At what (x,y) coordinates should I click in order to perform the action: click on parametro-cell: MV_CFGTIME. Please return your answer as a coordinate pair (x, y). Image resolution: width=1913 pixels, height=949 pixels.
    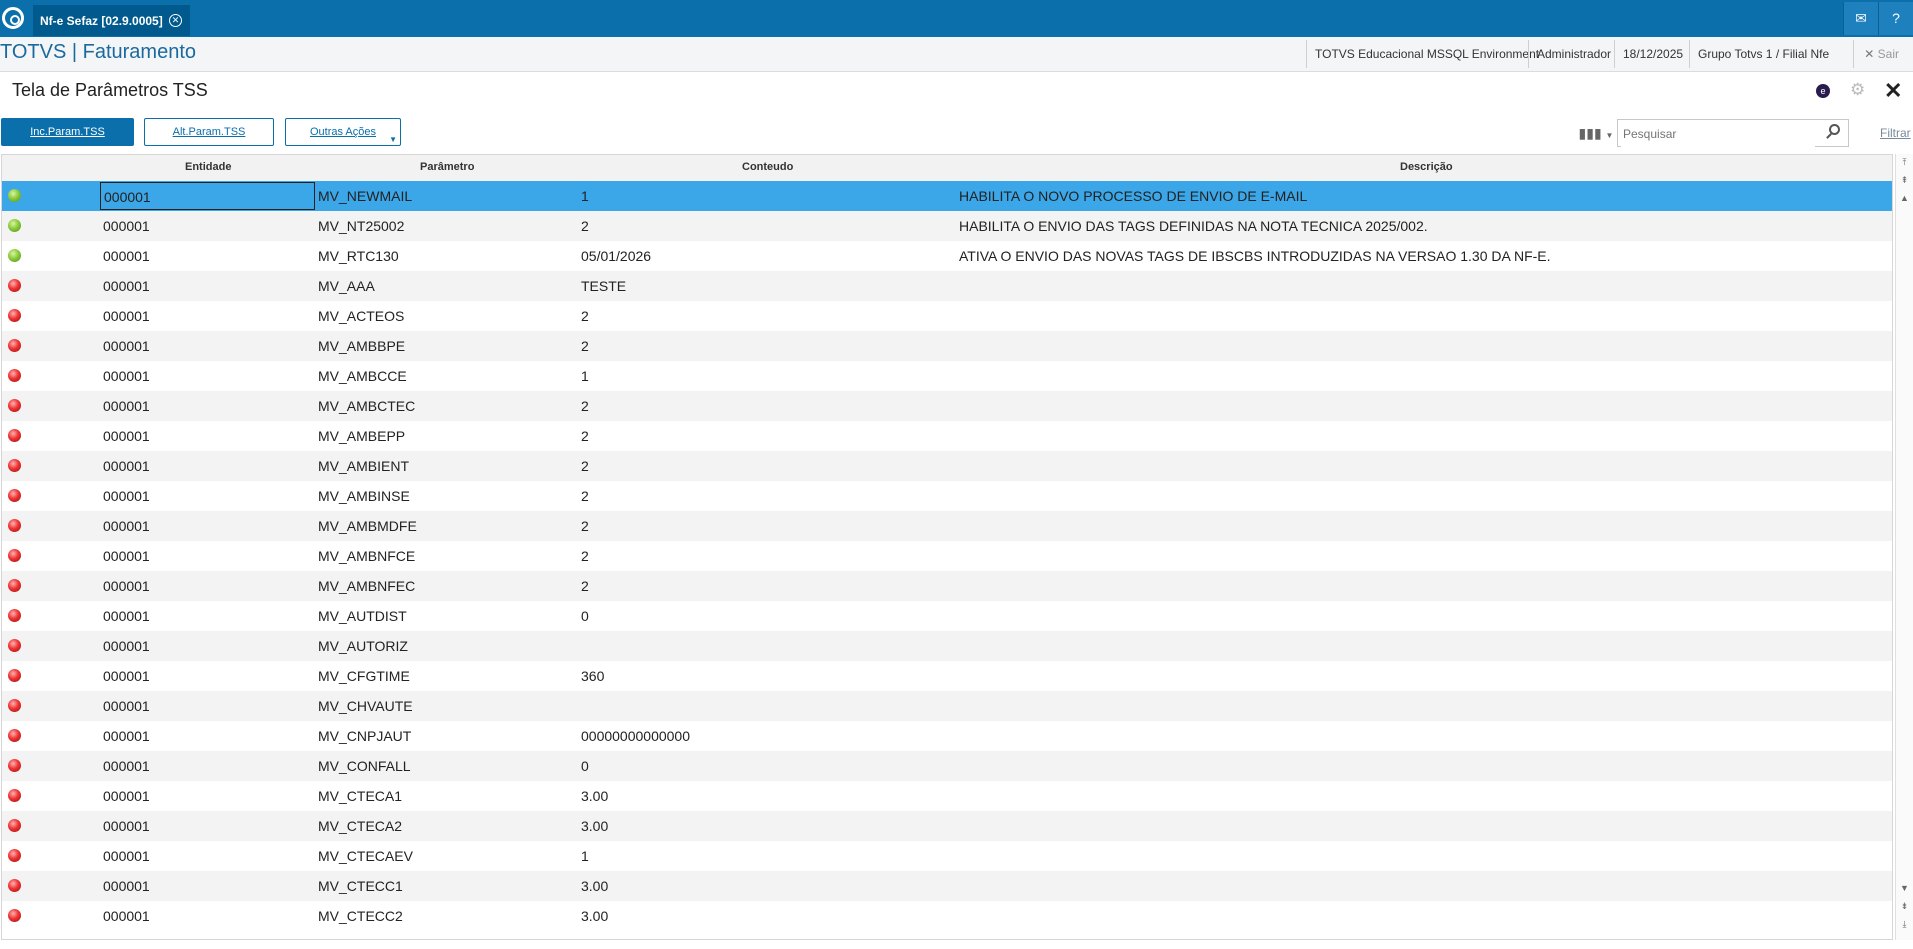
    Looking at the image, I should click on (364, 676).